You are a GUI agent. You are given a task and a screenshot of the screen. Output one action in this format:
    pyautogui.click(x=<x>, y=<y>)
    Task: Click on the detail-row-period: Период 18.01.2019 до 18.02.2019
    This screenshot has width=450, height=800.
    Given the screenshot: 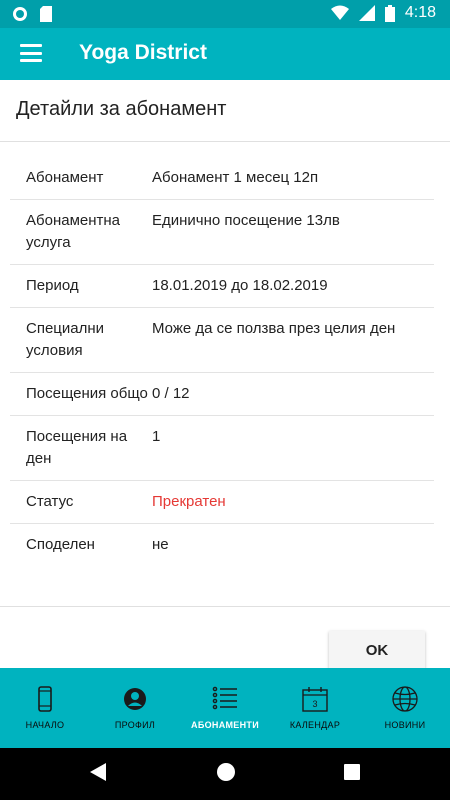 What is the action you would take?
    pyautogui.click(x=222, y=286)
    